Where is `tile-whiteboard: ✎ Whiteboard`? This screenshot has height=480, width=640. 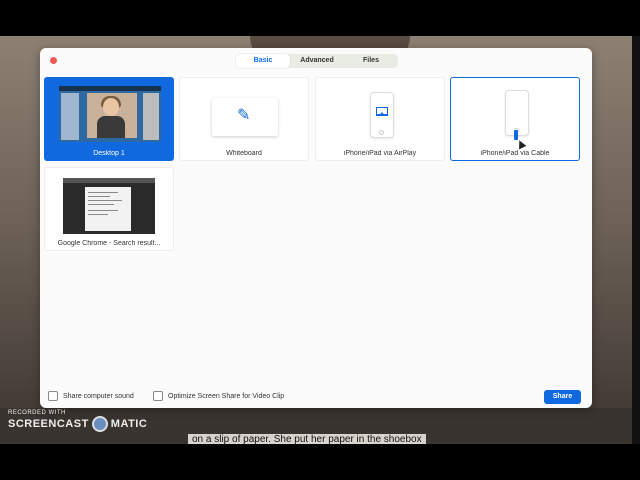 tile-whiteboard: ✎ Whiteboard is located at coordinates (244, 119).